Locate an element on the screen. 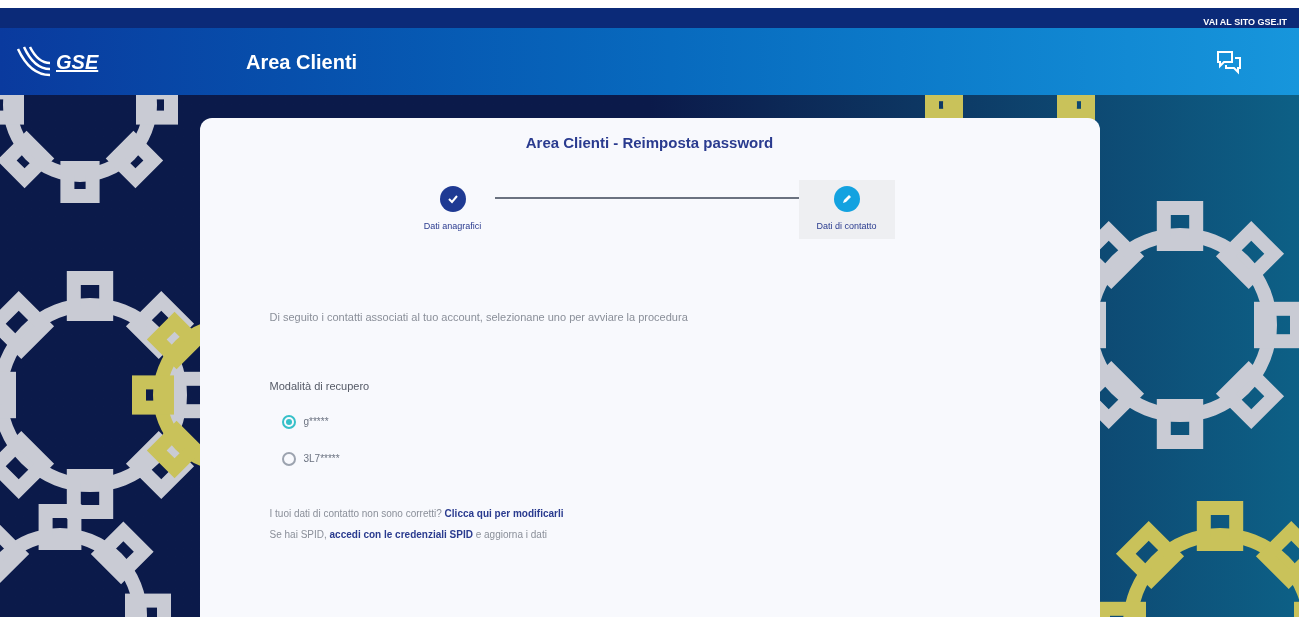 The image size is (1299, 617). step: Dati di contatto is located at coordinates (846, 209).